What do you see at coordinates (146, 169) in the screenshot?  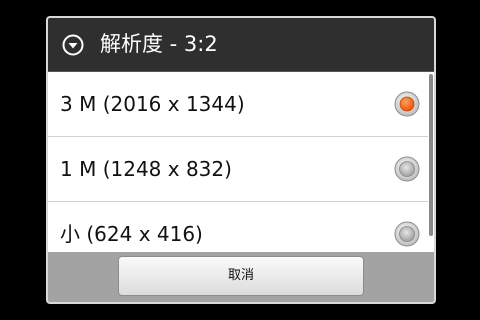 I see `option-label: 1 M (1248 x 832)` at bounding box center [146, 169].